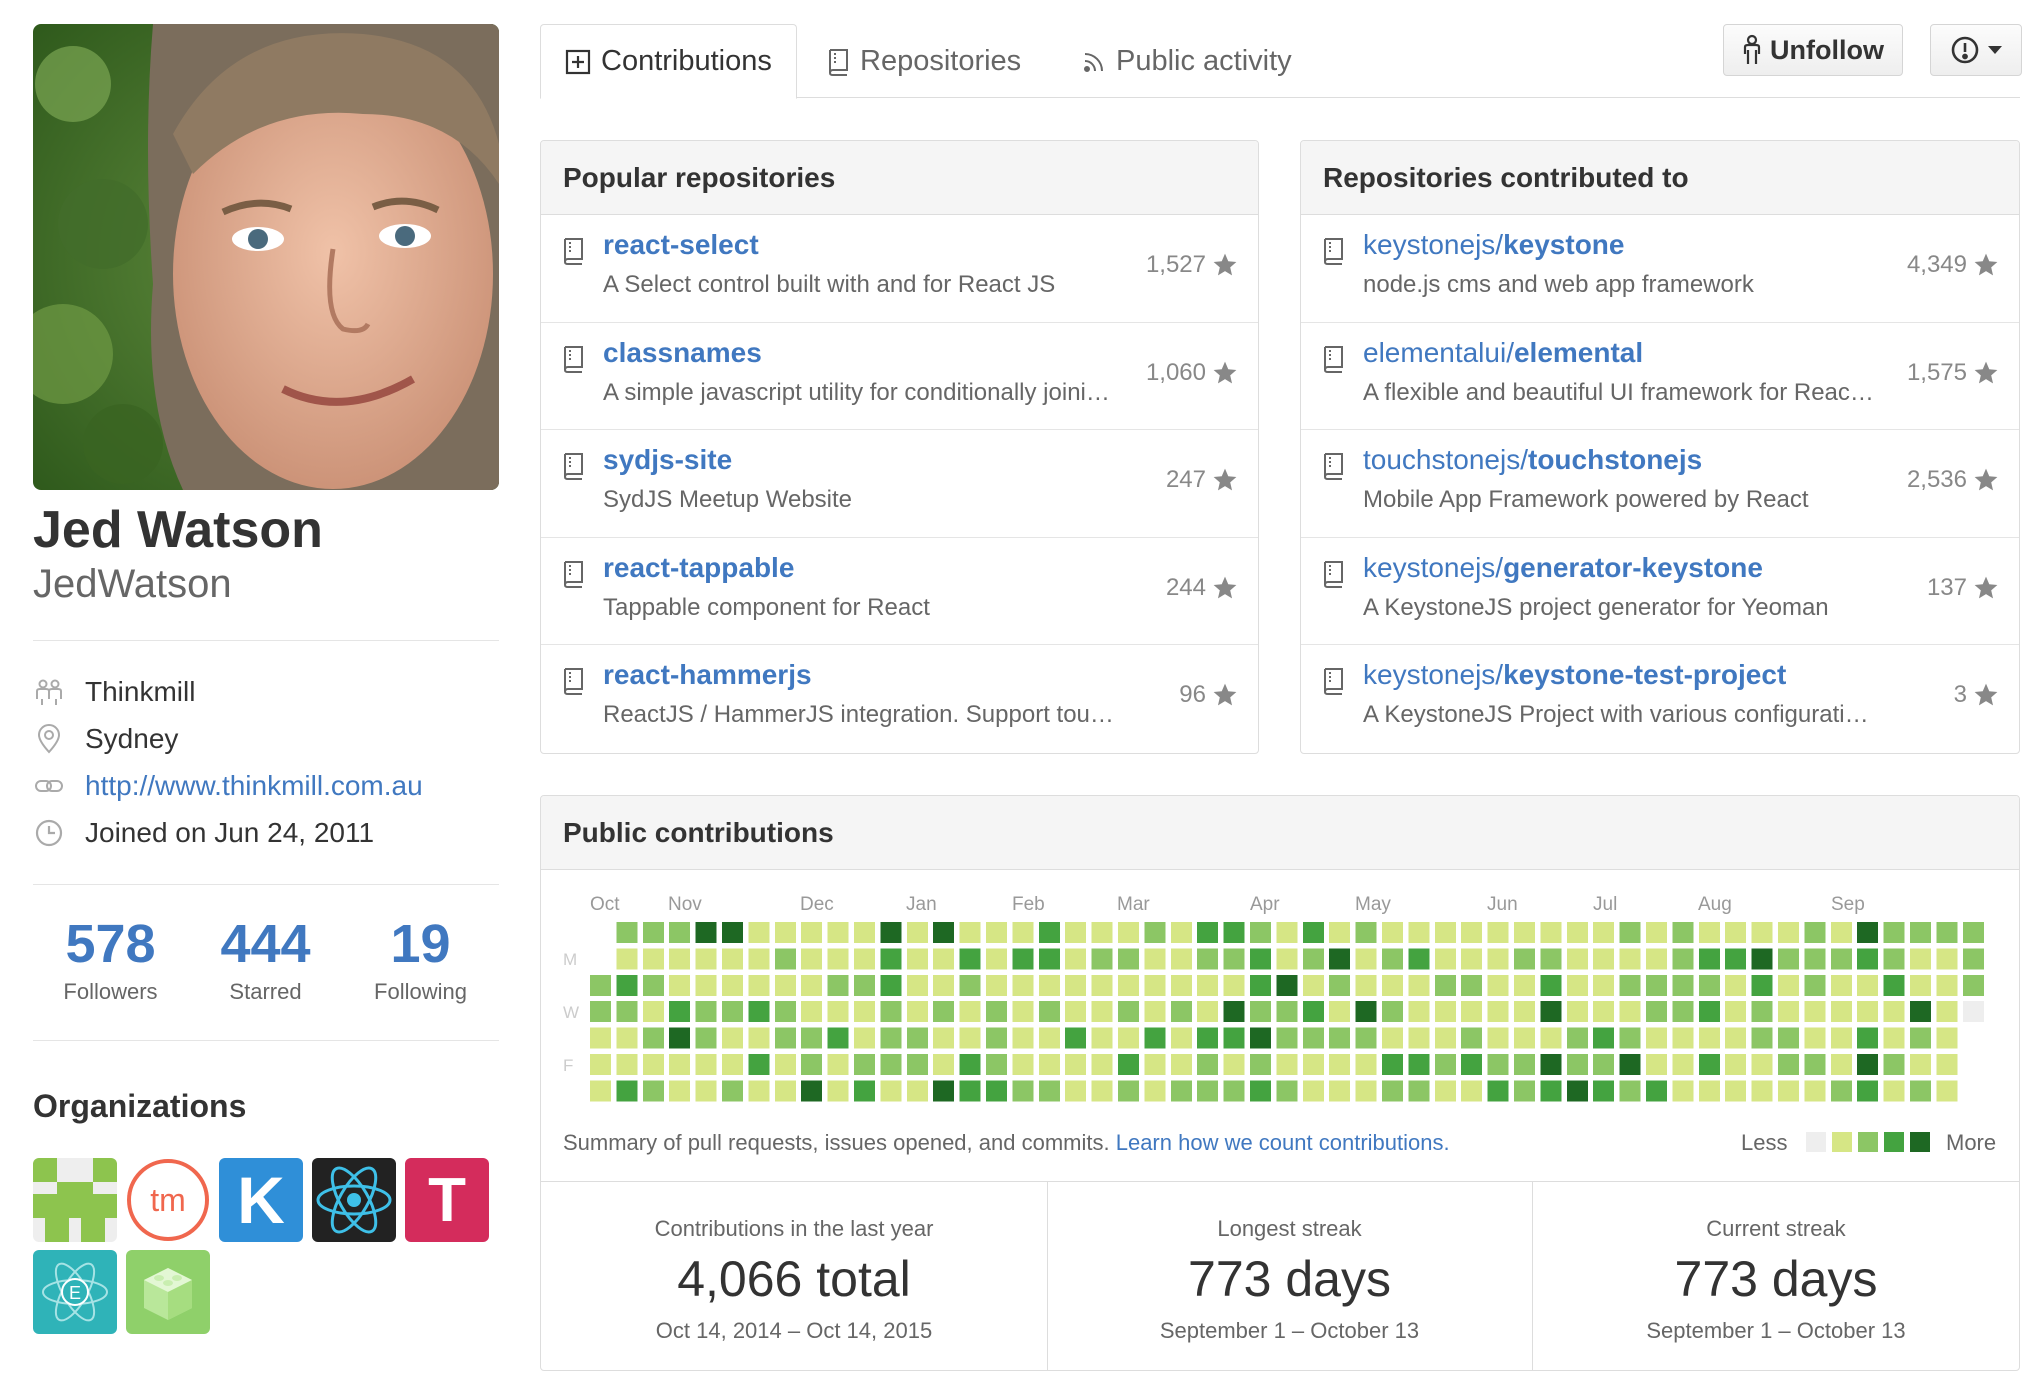  I want to click on followers-stat: 578 Followers, so click(110, 960).